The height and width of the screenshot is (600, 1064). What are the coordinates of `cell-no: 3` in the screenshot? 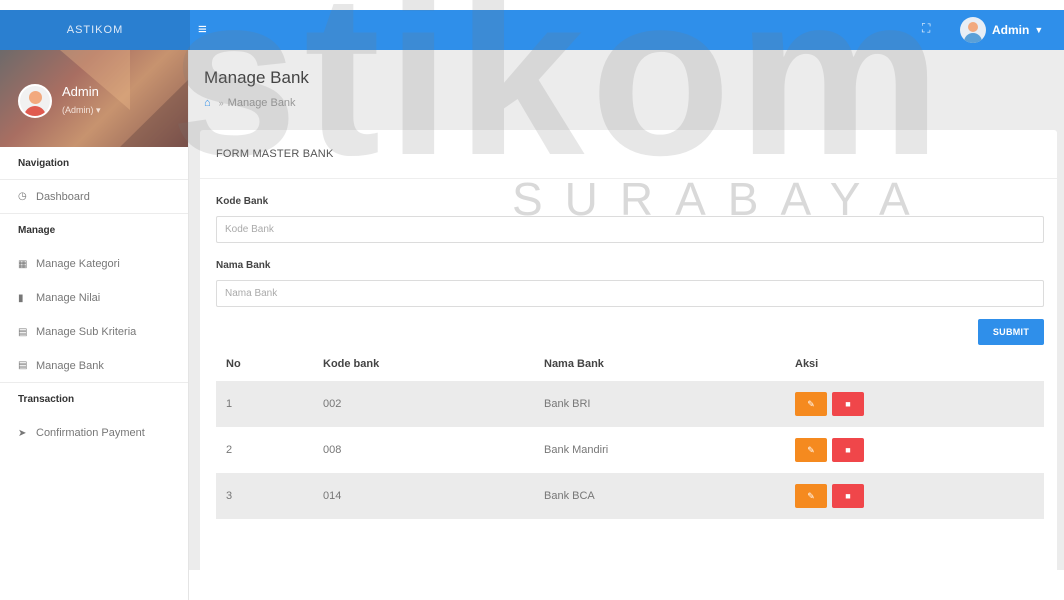 It's located at (229, 496).